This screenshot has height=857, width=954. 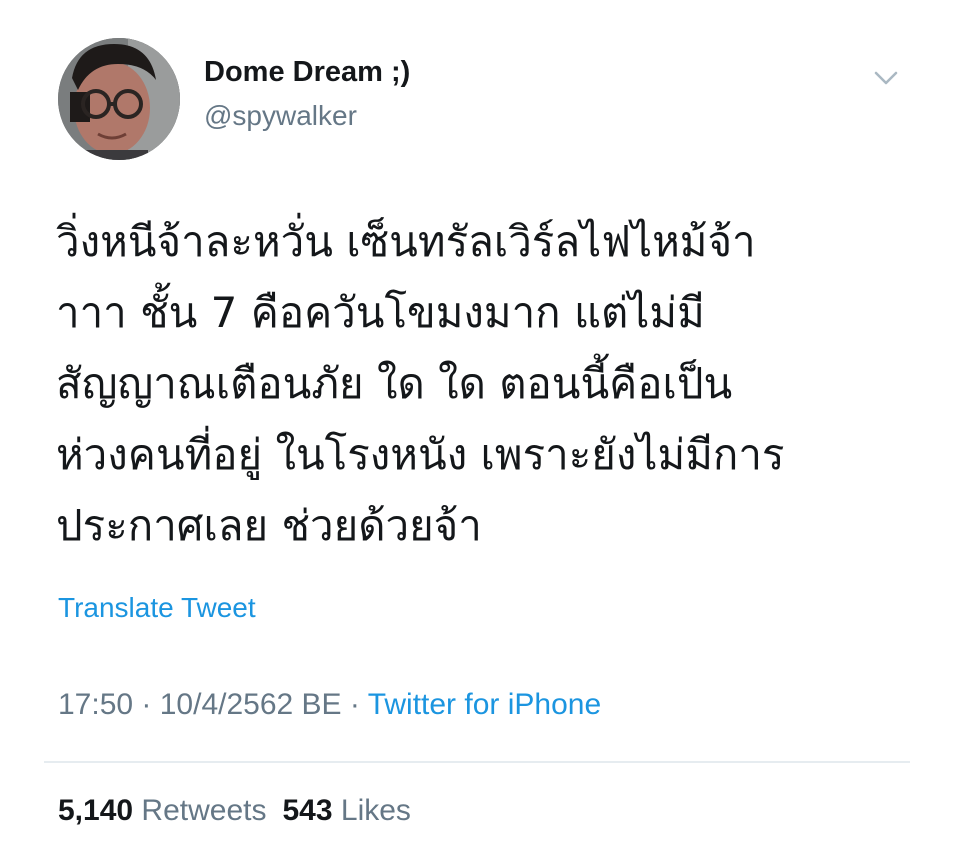 I want to click on retweets-label: Retweets, so click(x=204, y=810).